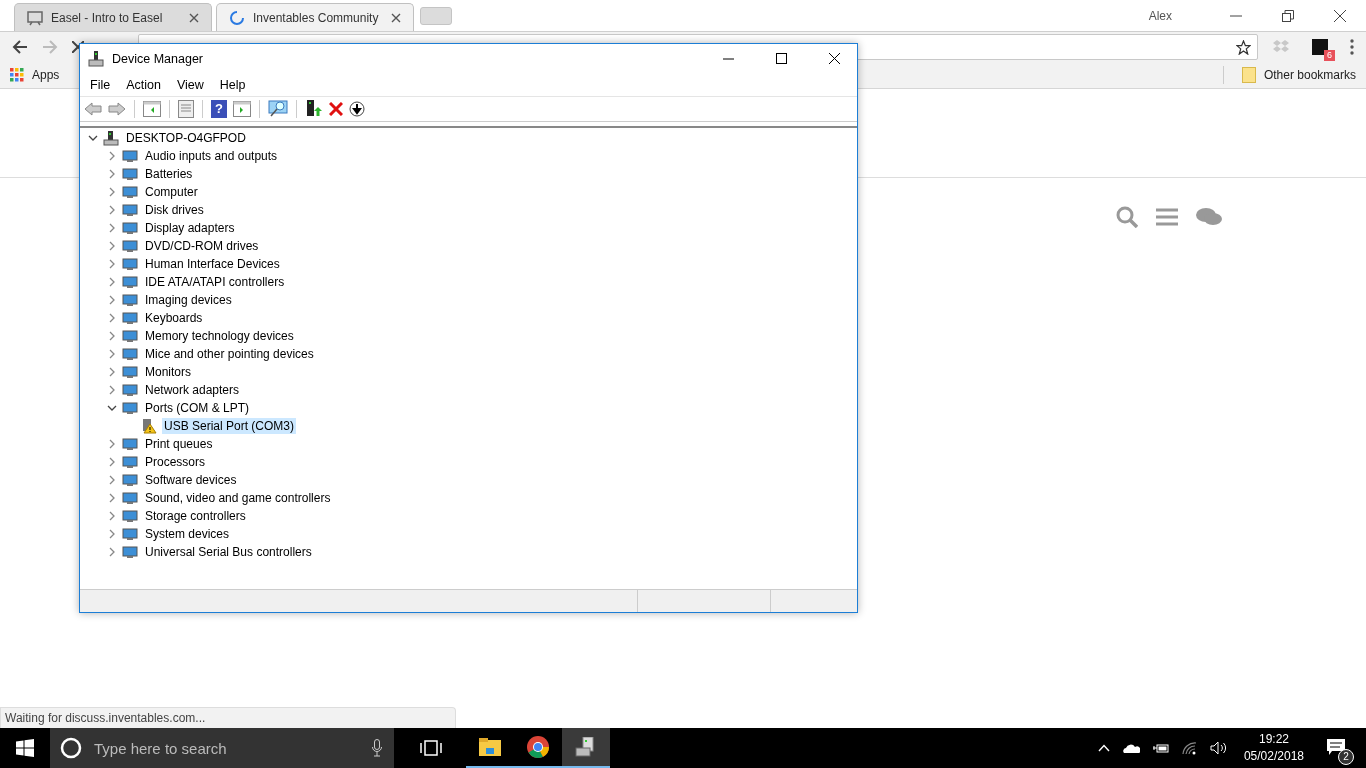  I want to click on notification-badge: 2, so click(1346, 756).